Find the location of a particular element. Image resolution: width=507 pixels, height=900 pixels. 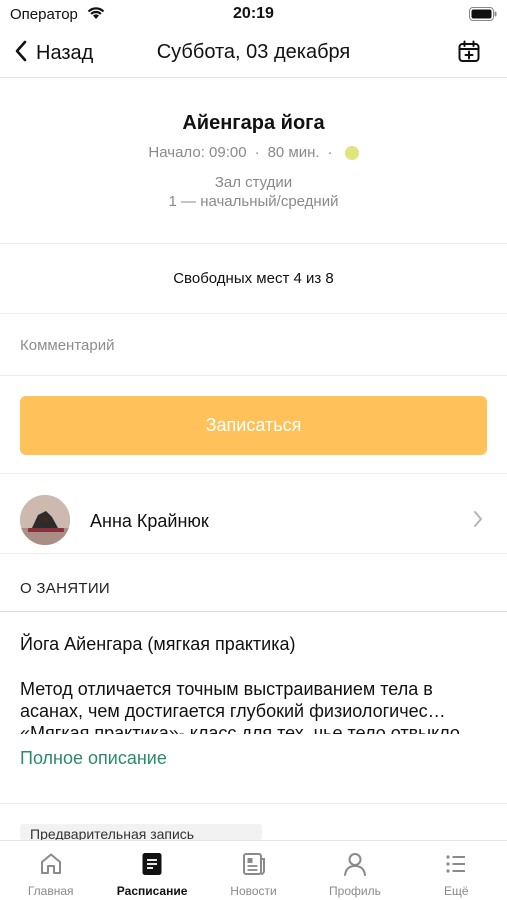

profile-icon is located at coordinates (355, 866).